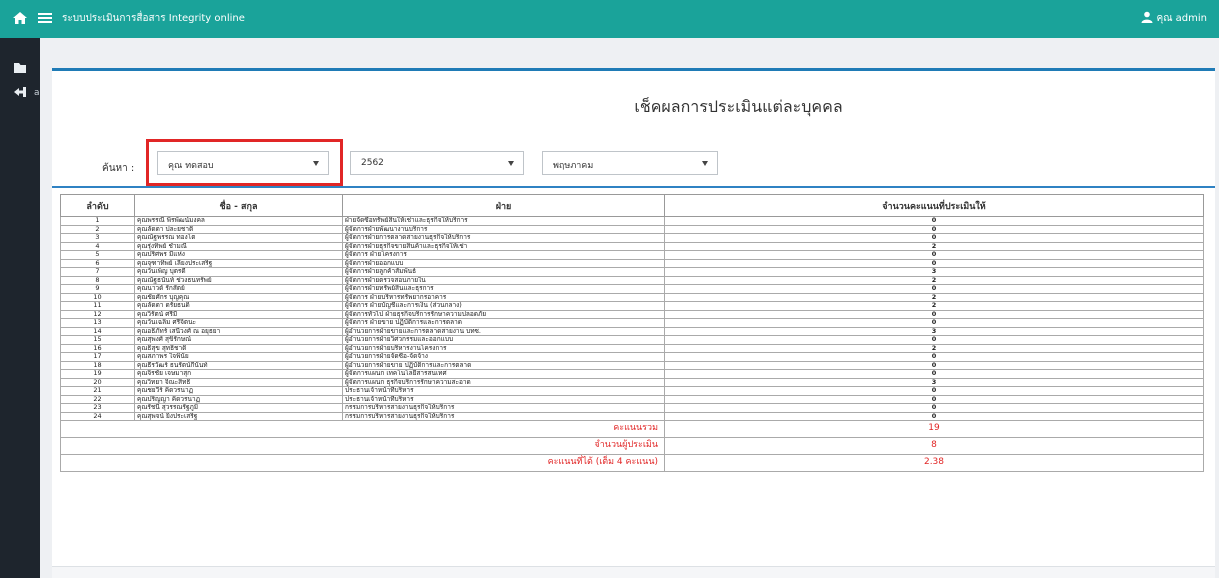  I want to click on row-name: คุณธีรวัฒร์ ธนรัตน์กีนันท์, so click(238, 365).